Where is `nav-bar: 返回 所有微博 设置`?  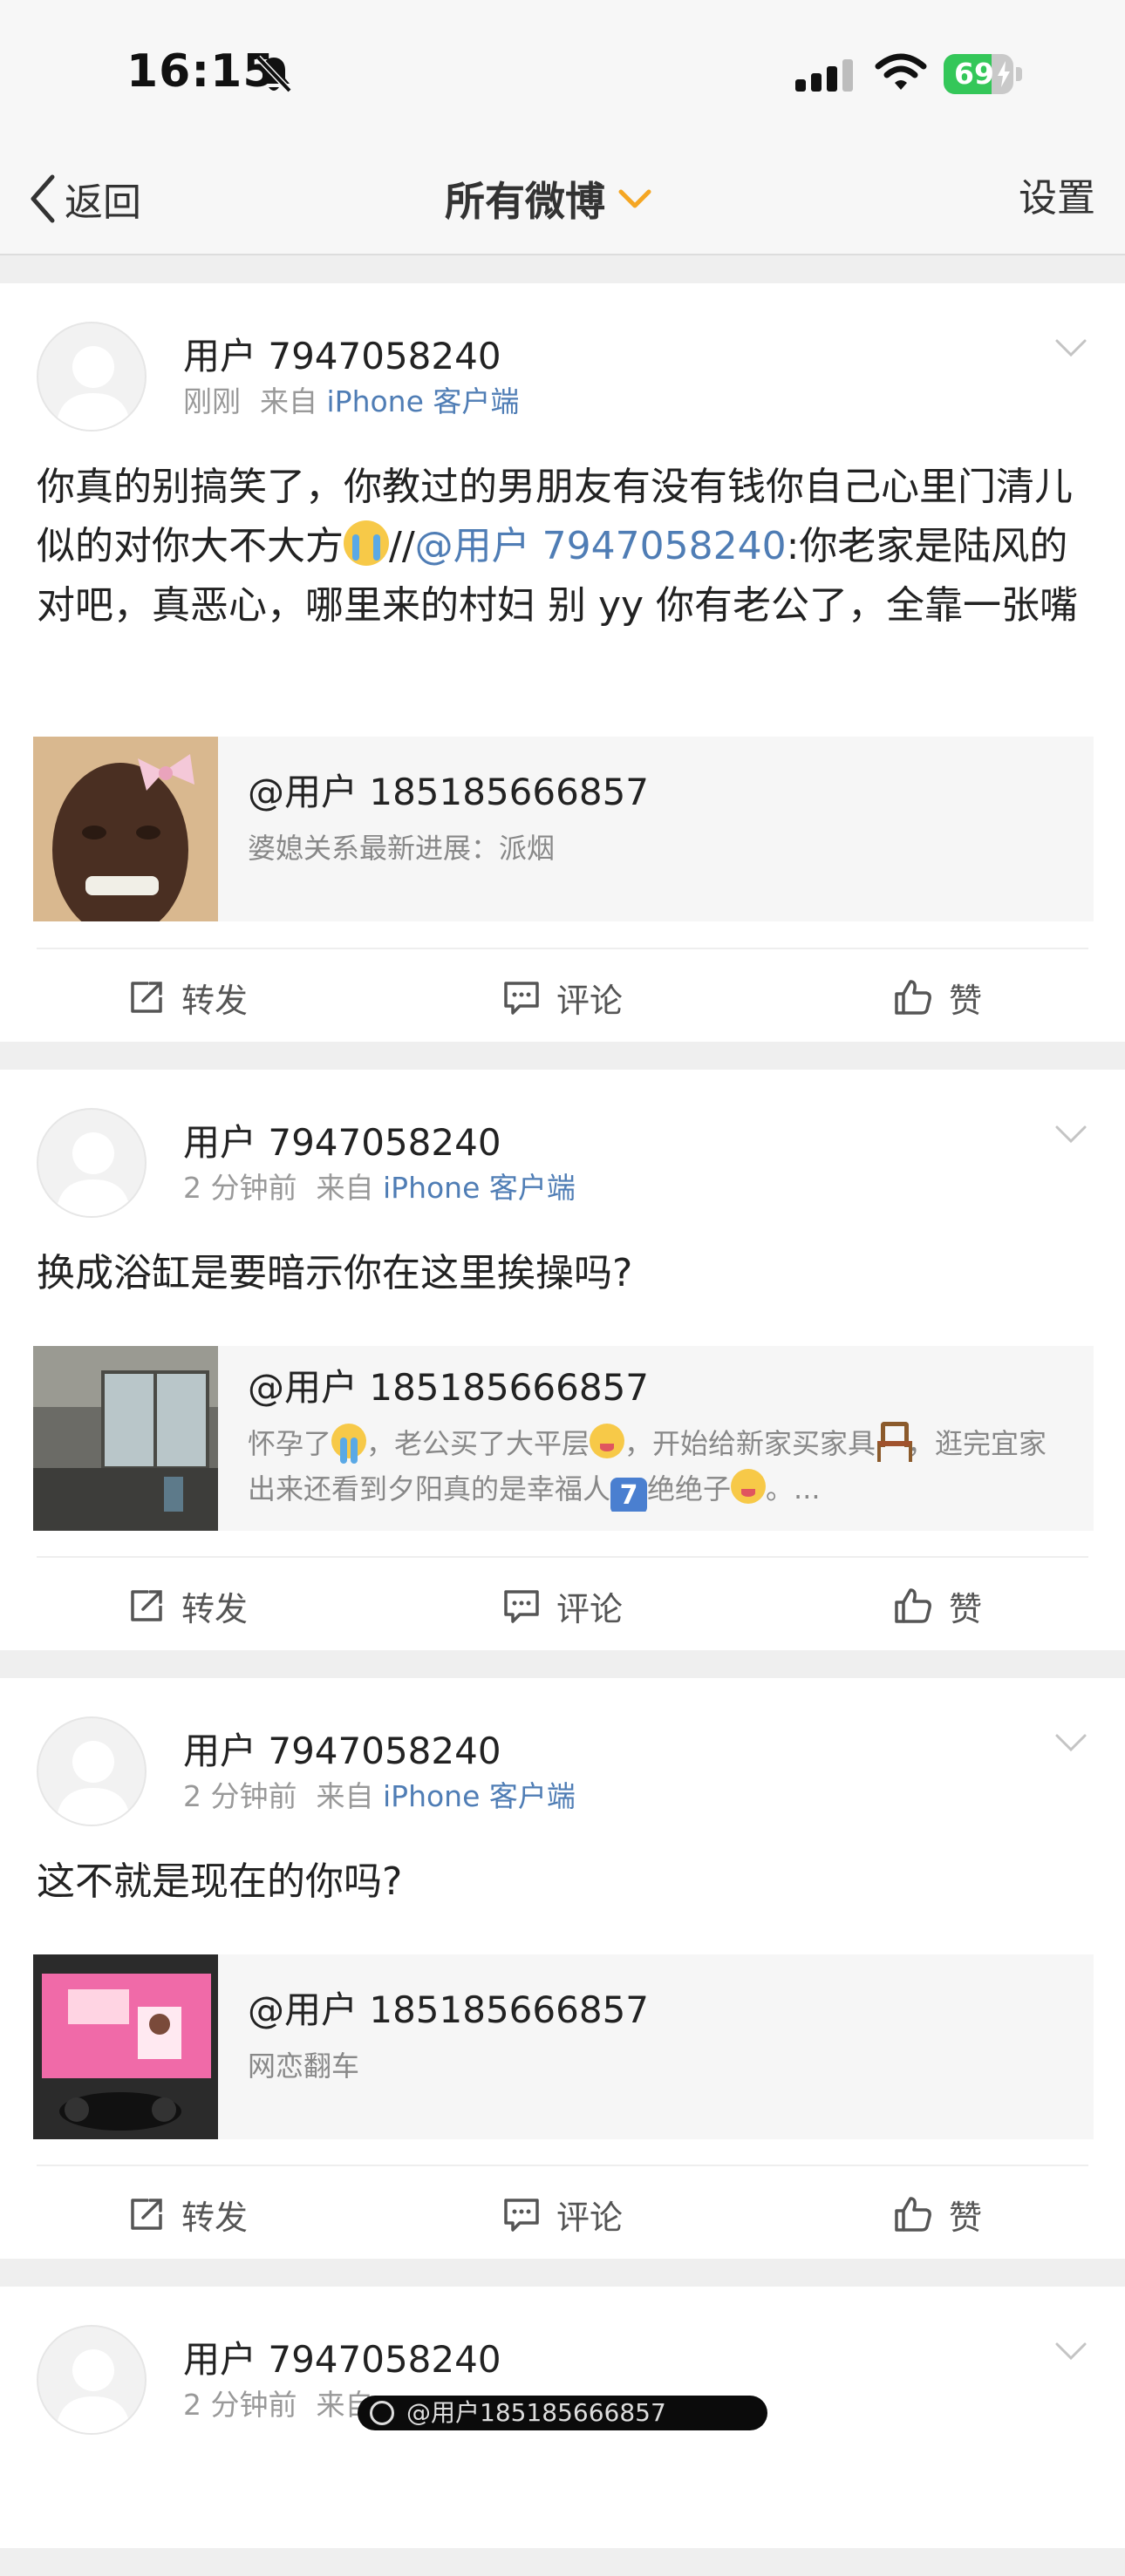
nav-bar: 返回 所有微博 设置 is located at coordinates (562, 199).